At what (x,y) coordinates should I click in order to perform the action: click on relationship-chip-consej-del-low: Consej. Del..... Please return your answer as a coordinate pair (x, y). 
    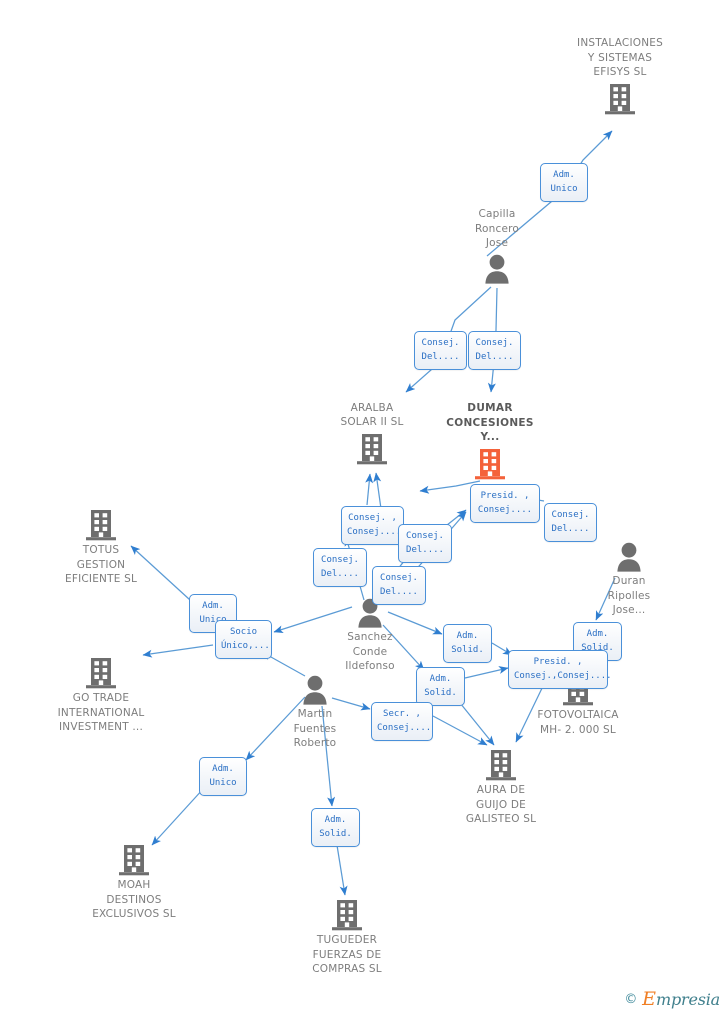
    Looking at the image, I should click on (399, 585).